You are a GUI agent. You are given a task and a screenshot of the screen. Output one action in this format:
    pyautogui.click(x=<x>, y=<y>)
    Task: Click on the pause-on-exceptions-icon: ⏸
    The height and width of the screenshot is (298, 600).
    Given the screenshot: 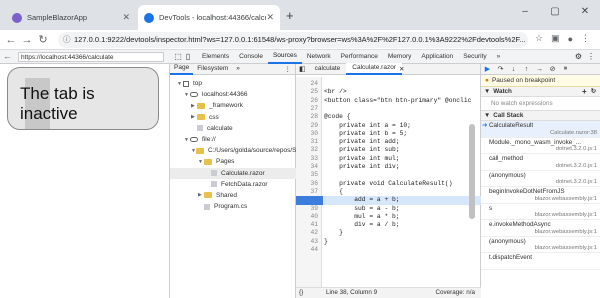 What is the action you would take?
    pyautogui.click(x=565, y=69)
    